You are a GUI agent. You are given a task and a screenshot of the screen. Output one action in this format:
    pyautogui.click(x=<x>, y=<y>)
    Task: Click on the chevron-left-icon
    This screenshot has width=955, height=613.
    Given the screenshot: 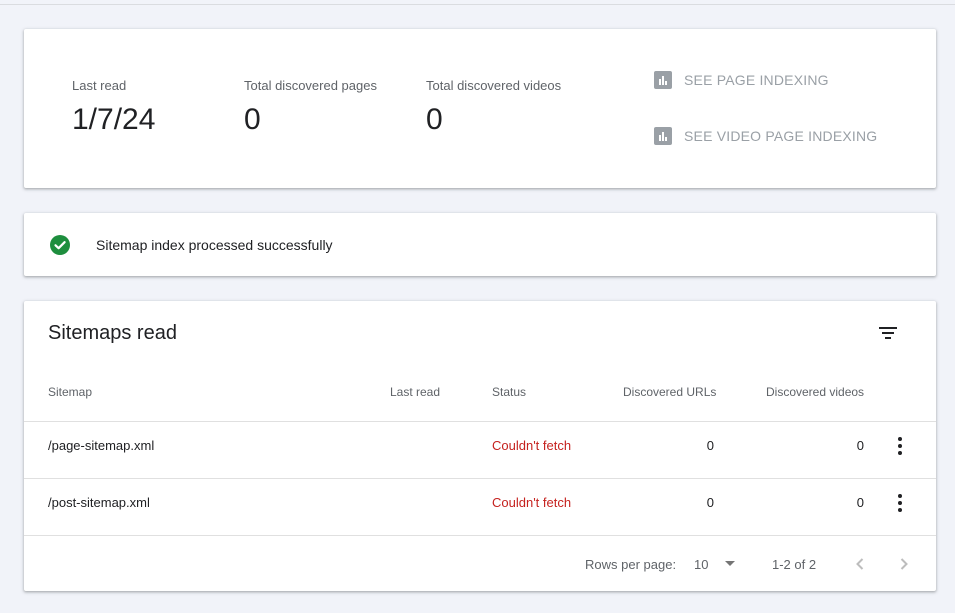 What is the action you would take?
    pyautogui.click(x=860, y=564)
    